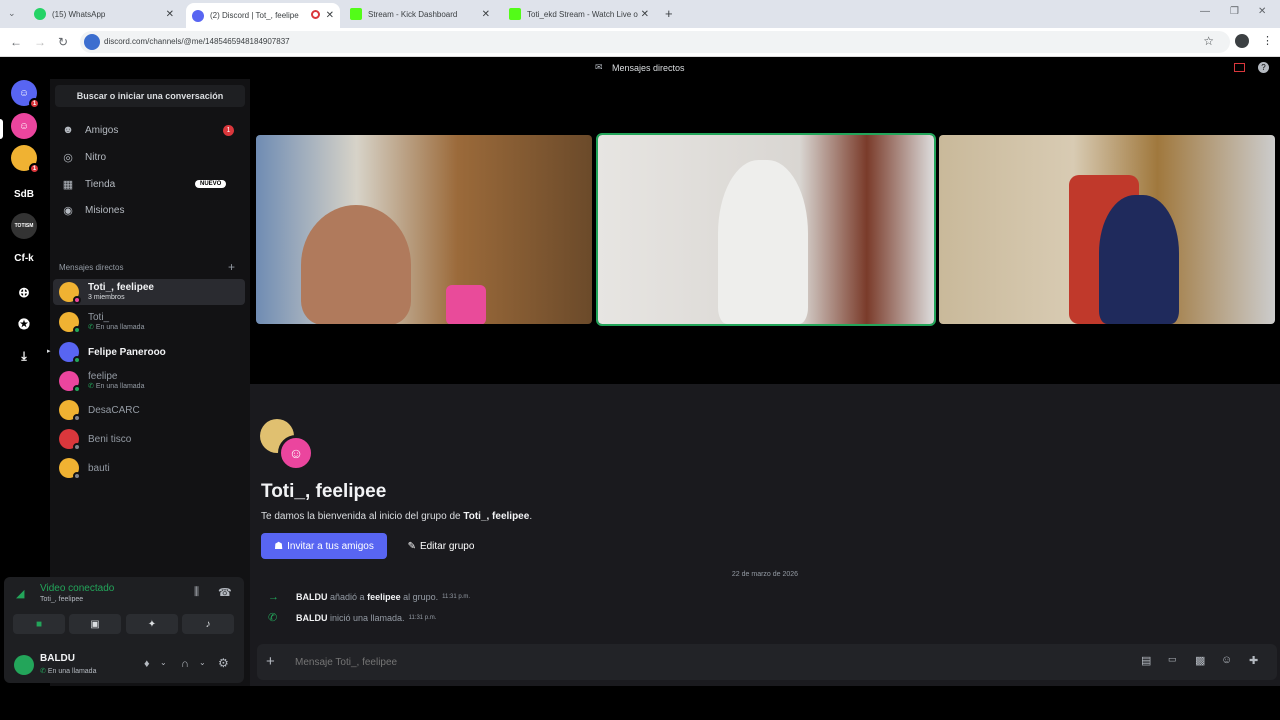  I want to click on video-tile-speaking, so click(766, 229).